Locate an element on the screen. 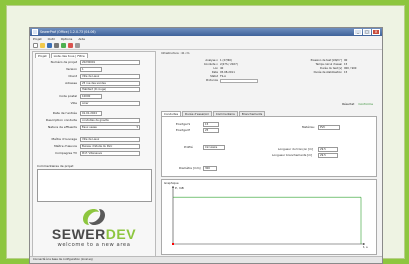  length2-label: Longueur branchements [m] is located at coordinates (292, 155).